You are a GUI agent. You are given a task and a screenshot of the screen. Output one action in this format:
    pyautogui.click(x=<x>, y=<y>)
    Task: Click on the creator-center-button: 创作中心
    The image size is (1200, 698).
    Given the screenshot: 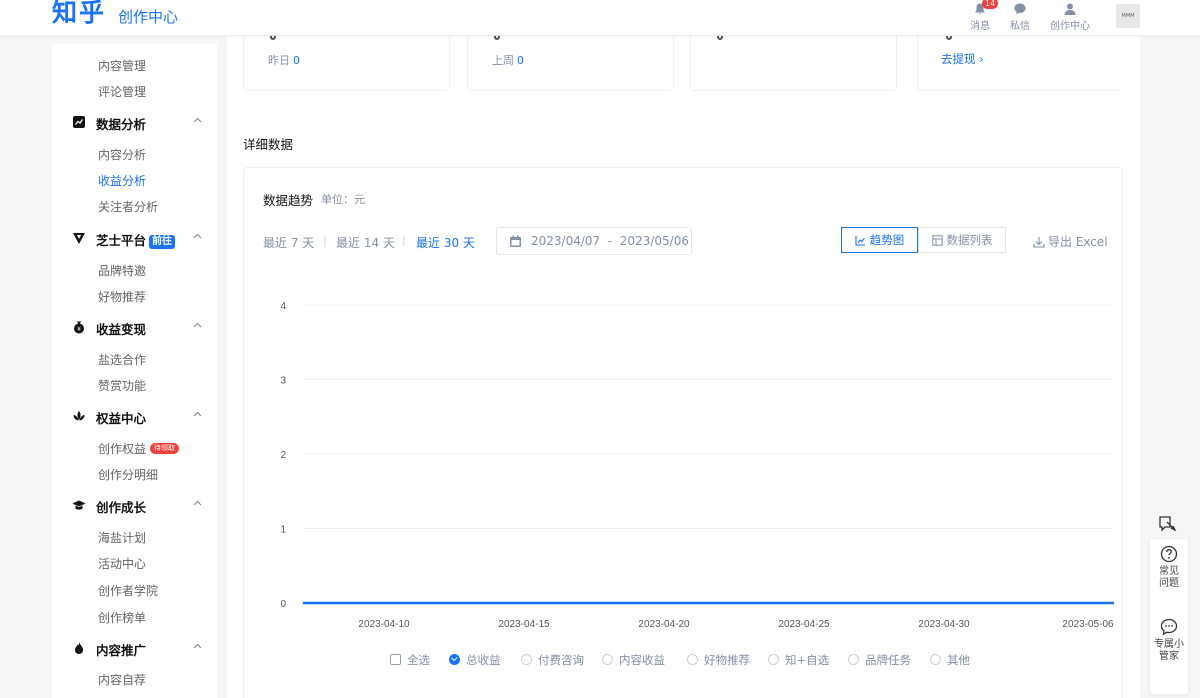 What is the action you would take?
    pyautogui.click(x=1070, y=17)
    